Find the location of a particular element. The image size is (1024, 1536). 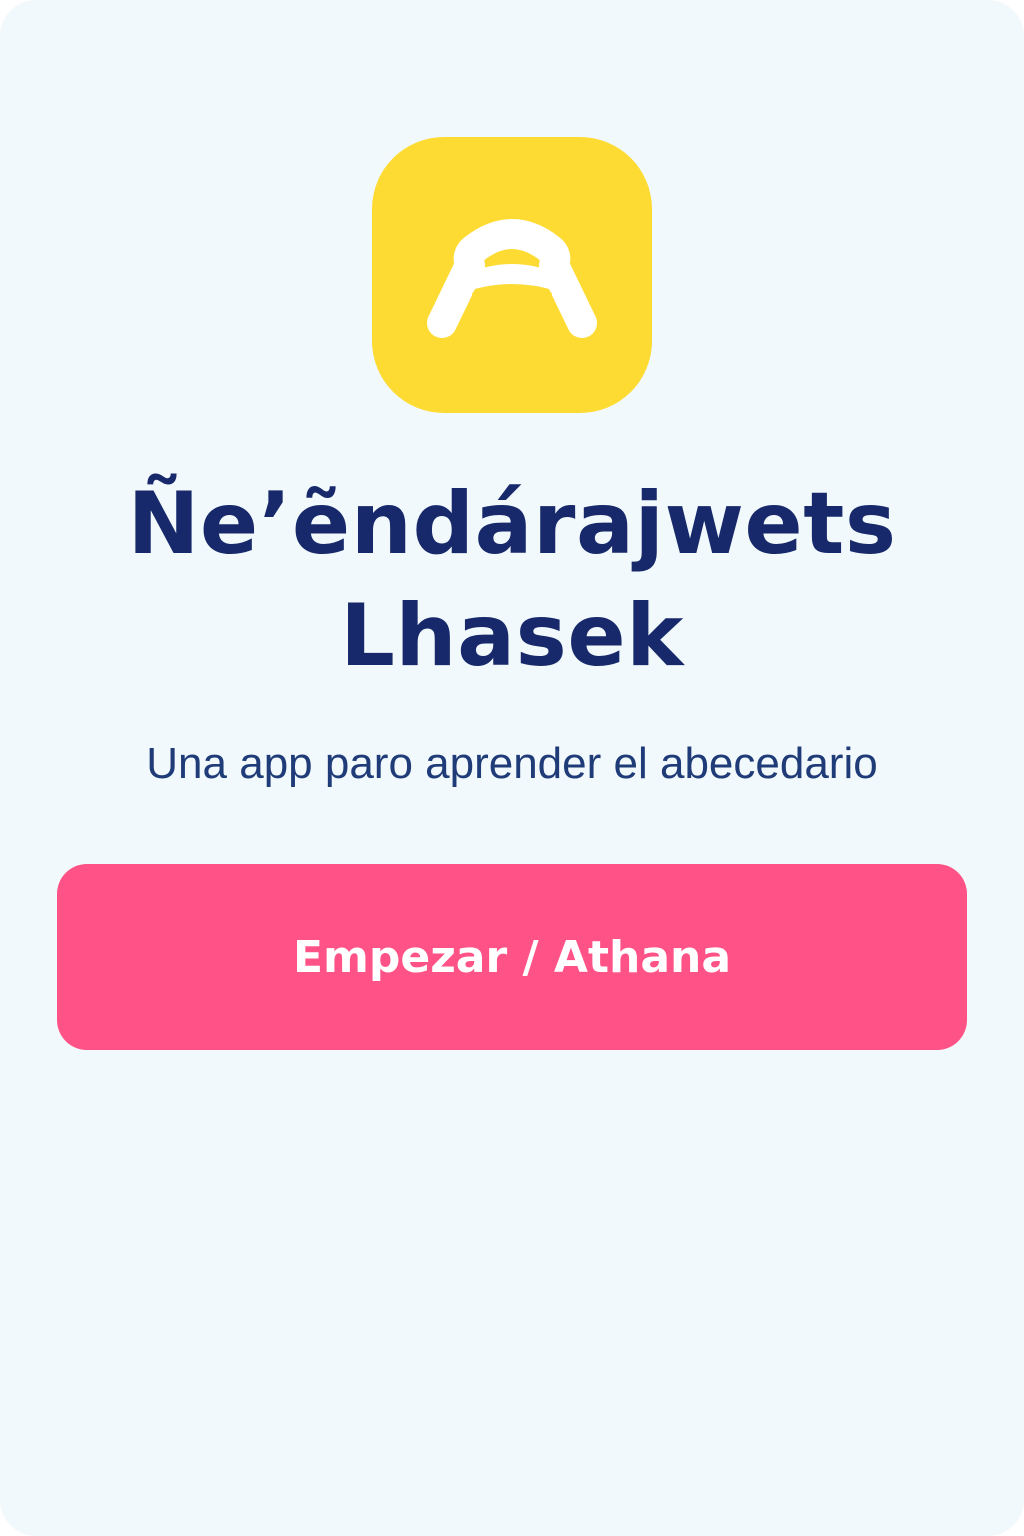

start-button: Empezar / Athana is located at coordinates (512, 957).